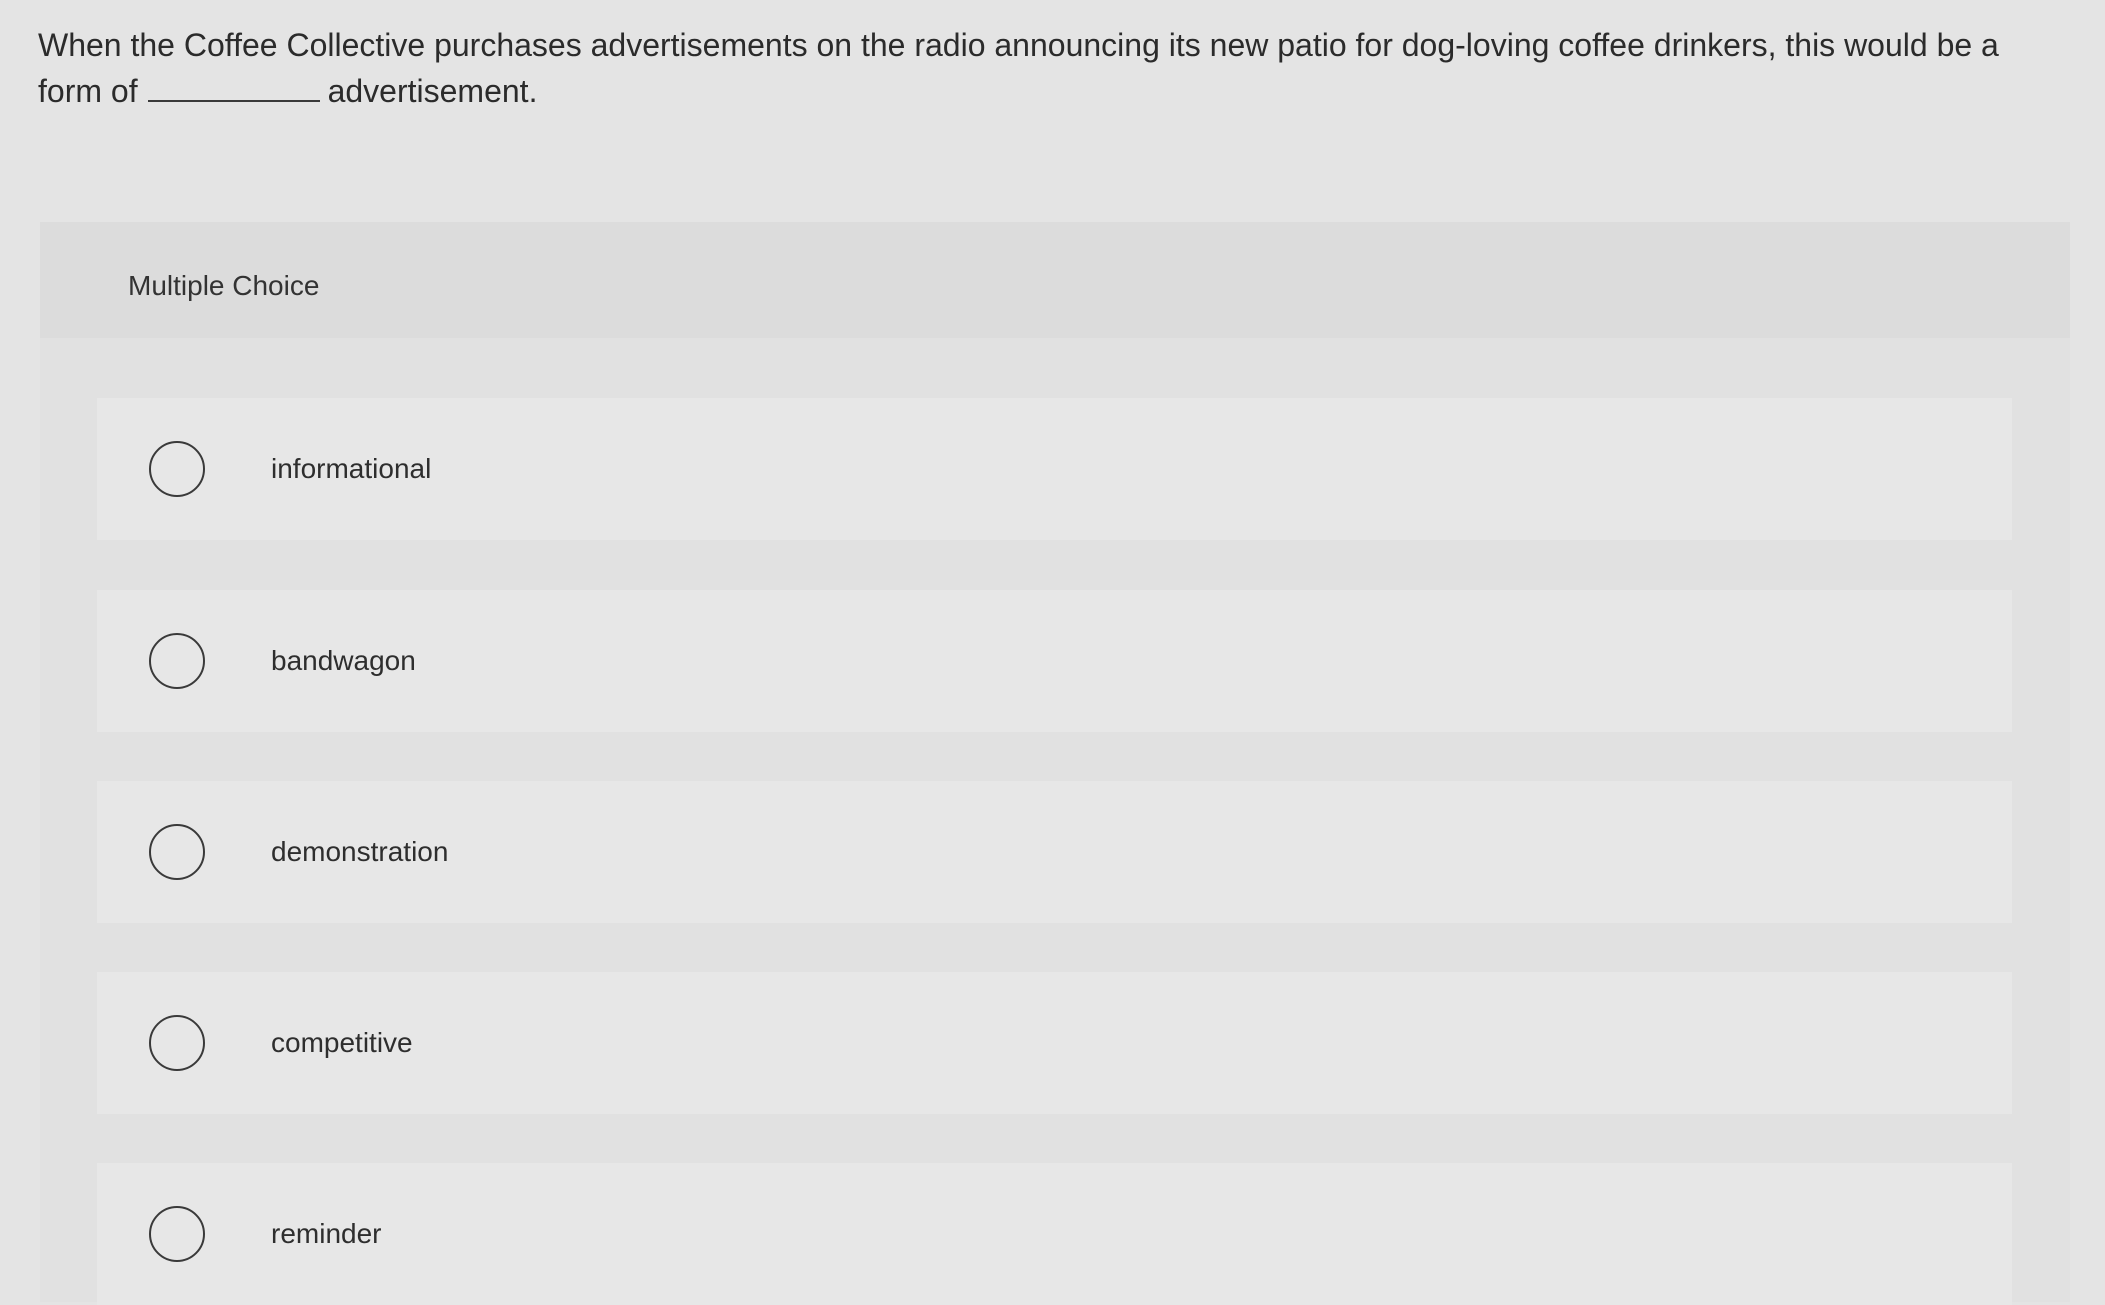 This screenshot has width=2105, height=1305. I want to click on option-informational: informational, so click(1054, 469).